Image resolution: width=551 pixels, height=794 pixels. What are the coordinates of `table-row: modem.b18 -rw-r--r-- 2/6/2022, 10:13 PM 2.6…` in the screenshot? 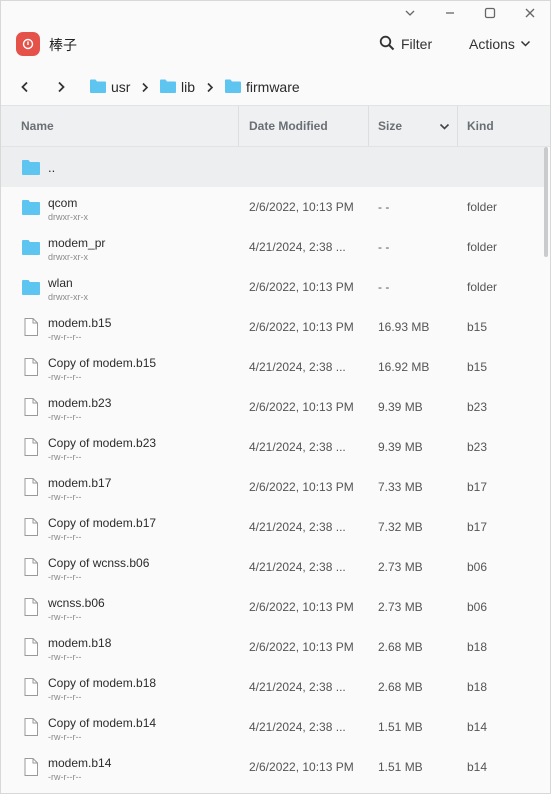 It's located at (272, 647).